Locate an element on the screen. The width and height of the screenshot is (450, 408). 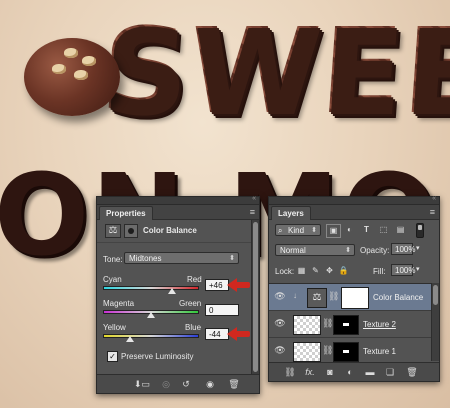
filter-search-icon: ⌕ is located at coordinates (280, 230).